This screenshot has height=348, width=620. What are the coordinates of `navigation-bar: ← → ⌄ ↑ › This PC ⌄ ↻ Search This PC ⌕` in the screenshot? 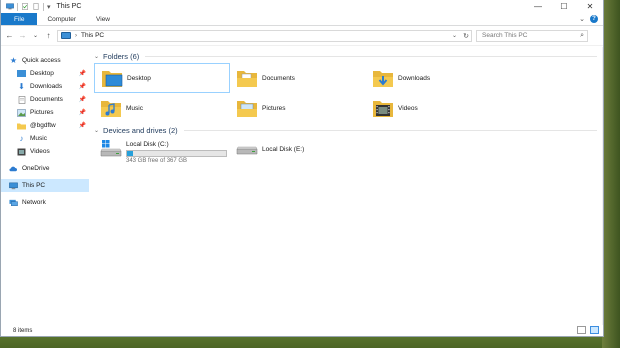 It's located at (302, 36).